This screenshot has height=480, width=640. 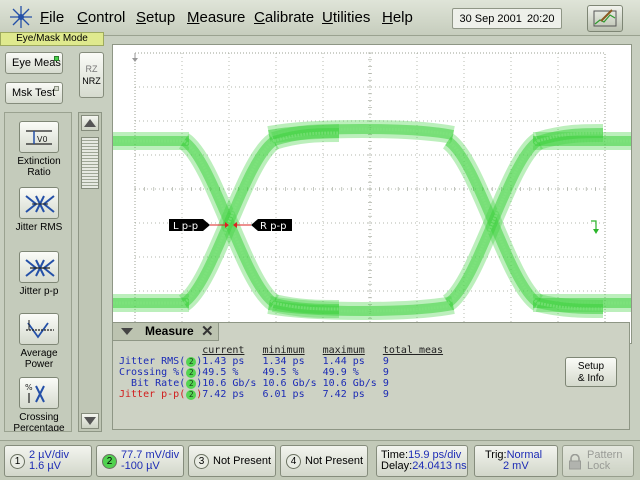 I want to click on time-reference-marker, so click(x=135, y=57).